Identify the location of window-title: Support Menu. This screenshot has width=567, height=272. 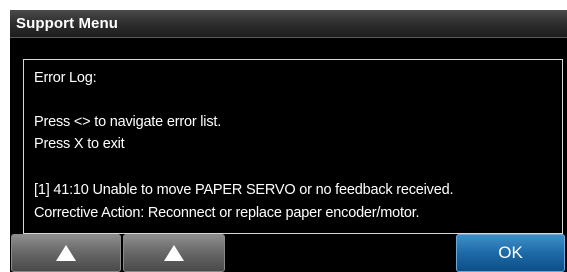
(67, 23).